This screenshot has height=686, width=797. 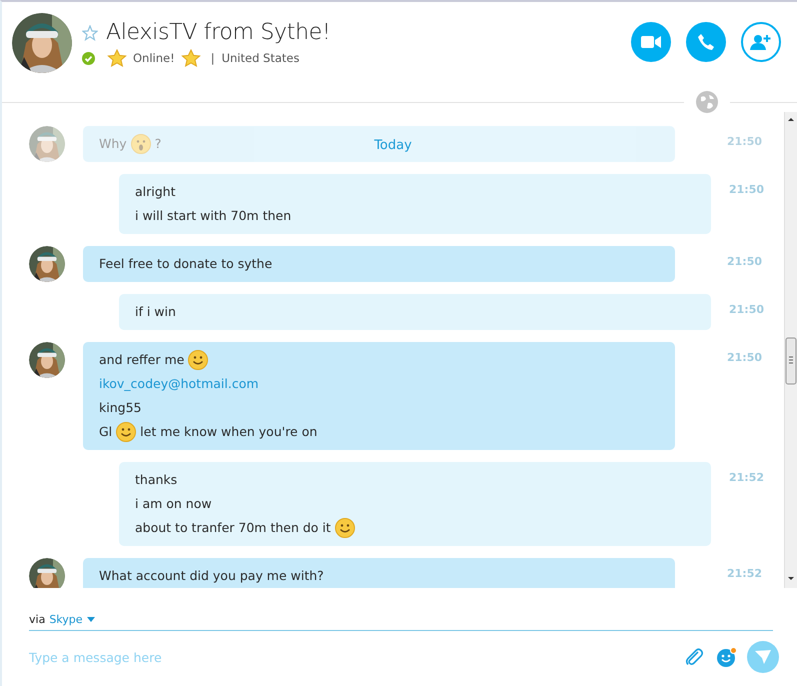 What do you see at coordinates (179, 384) in the screenshot?
I see `email-link: ikov_codey@hotmail.com` at bounding box center [179, 384].